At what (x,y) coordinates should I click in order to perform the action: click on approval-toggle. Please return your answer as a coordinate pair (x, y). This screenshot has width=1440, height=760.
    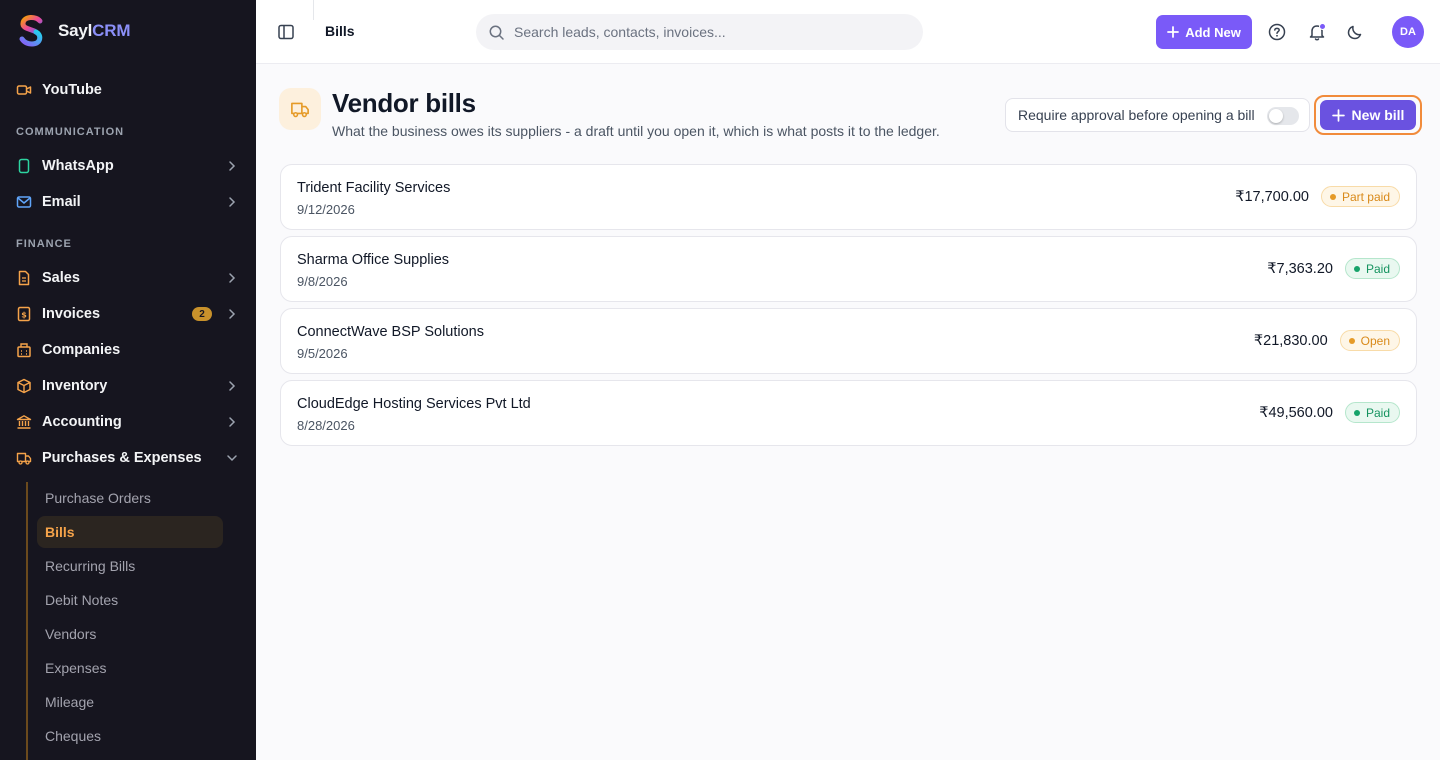
    Looking at the image, I should click on (1283, 116).